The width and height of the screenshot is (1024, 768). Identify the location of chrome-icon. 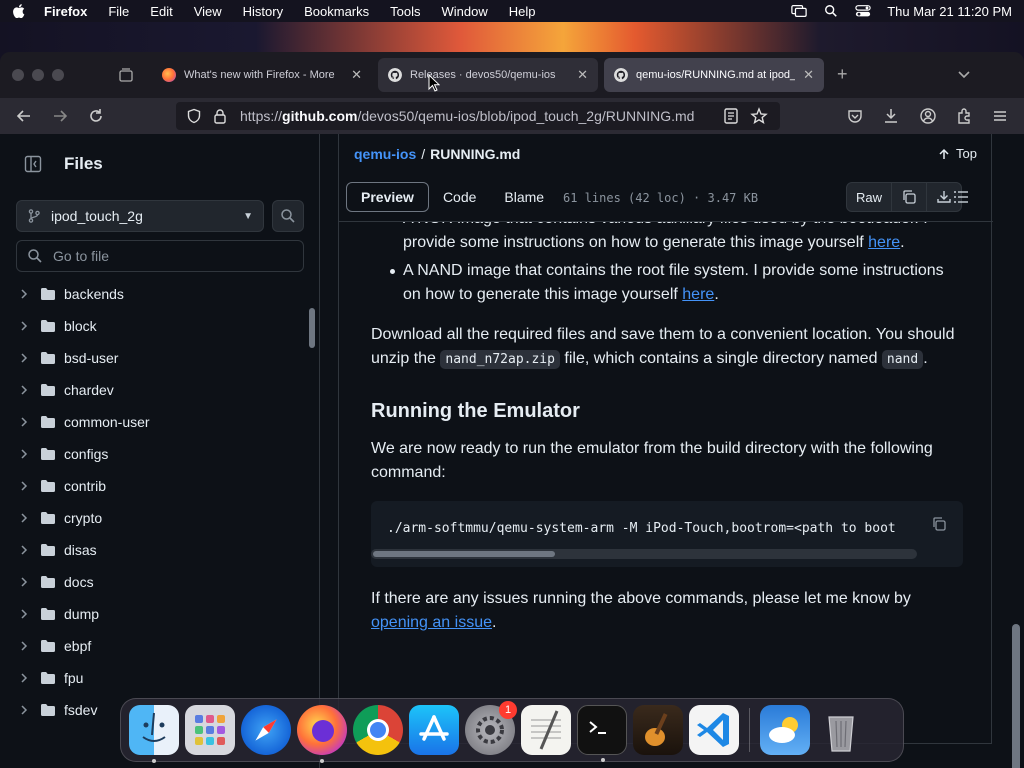
(378, 730).